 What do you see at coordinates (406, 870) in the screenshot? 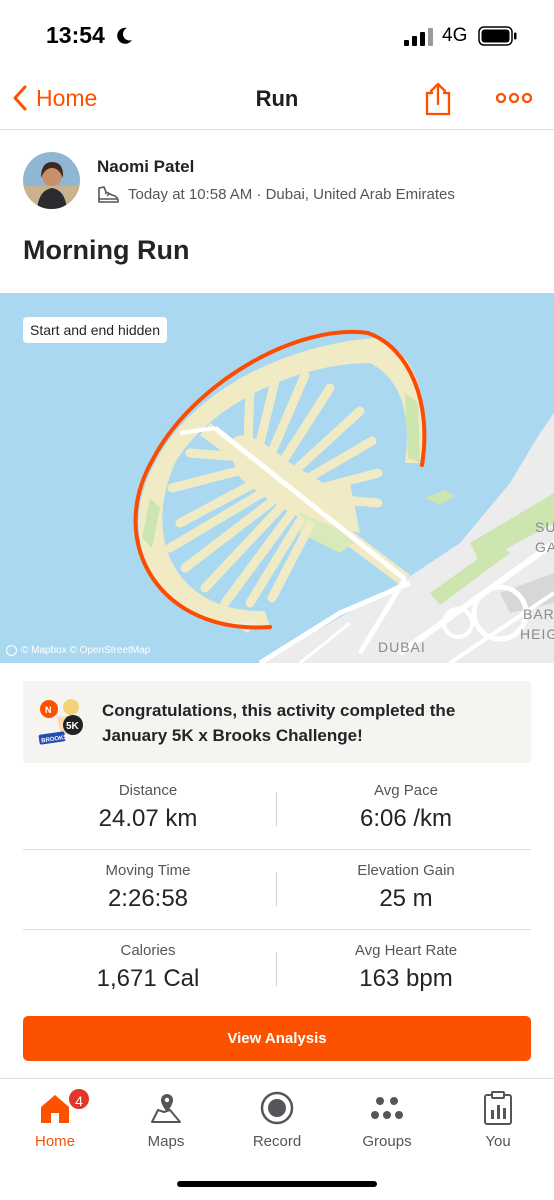
I see `stat-label: Elevation Gain` at bounding box center [406, 870].